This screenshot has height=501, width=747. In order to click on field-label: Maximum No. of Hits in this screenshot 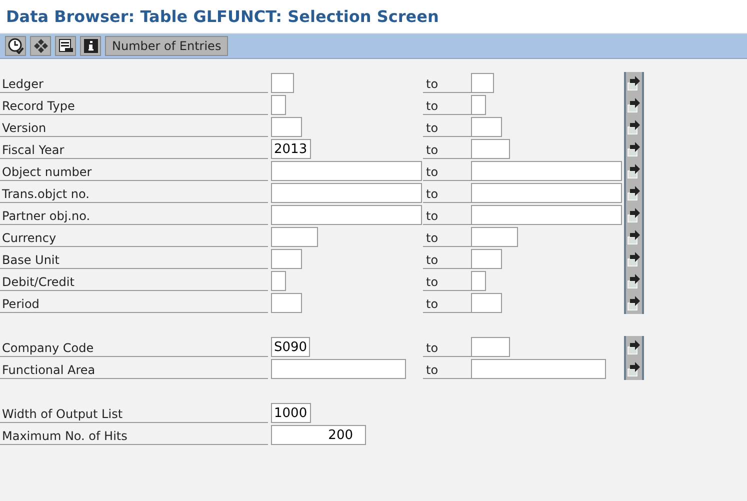, I will do `click(134, 434)`.